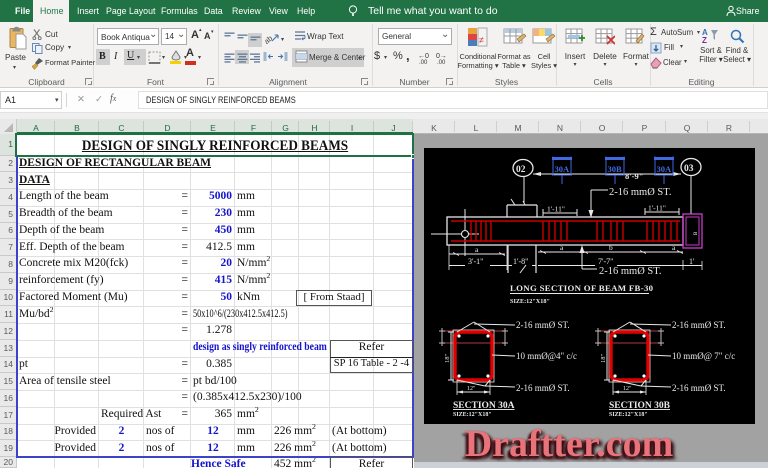  I want to click on svg-text: B, so click(696, 233).